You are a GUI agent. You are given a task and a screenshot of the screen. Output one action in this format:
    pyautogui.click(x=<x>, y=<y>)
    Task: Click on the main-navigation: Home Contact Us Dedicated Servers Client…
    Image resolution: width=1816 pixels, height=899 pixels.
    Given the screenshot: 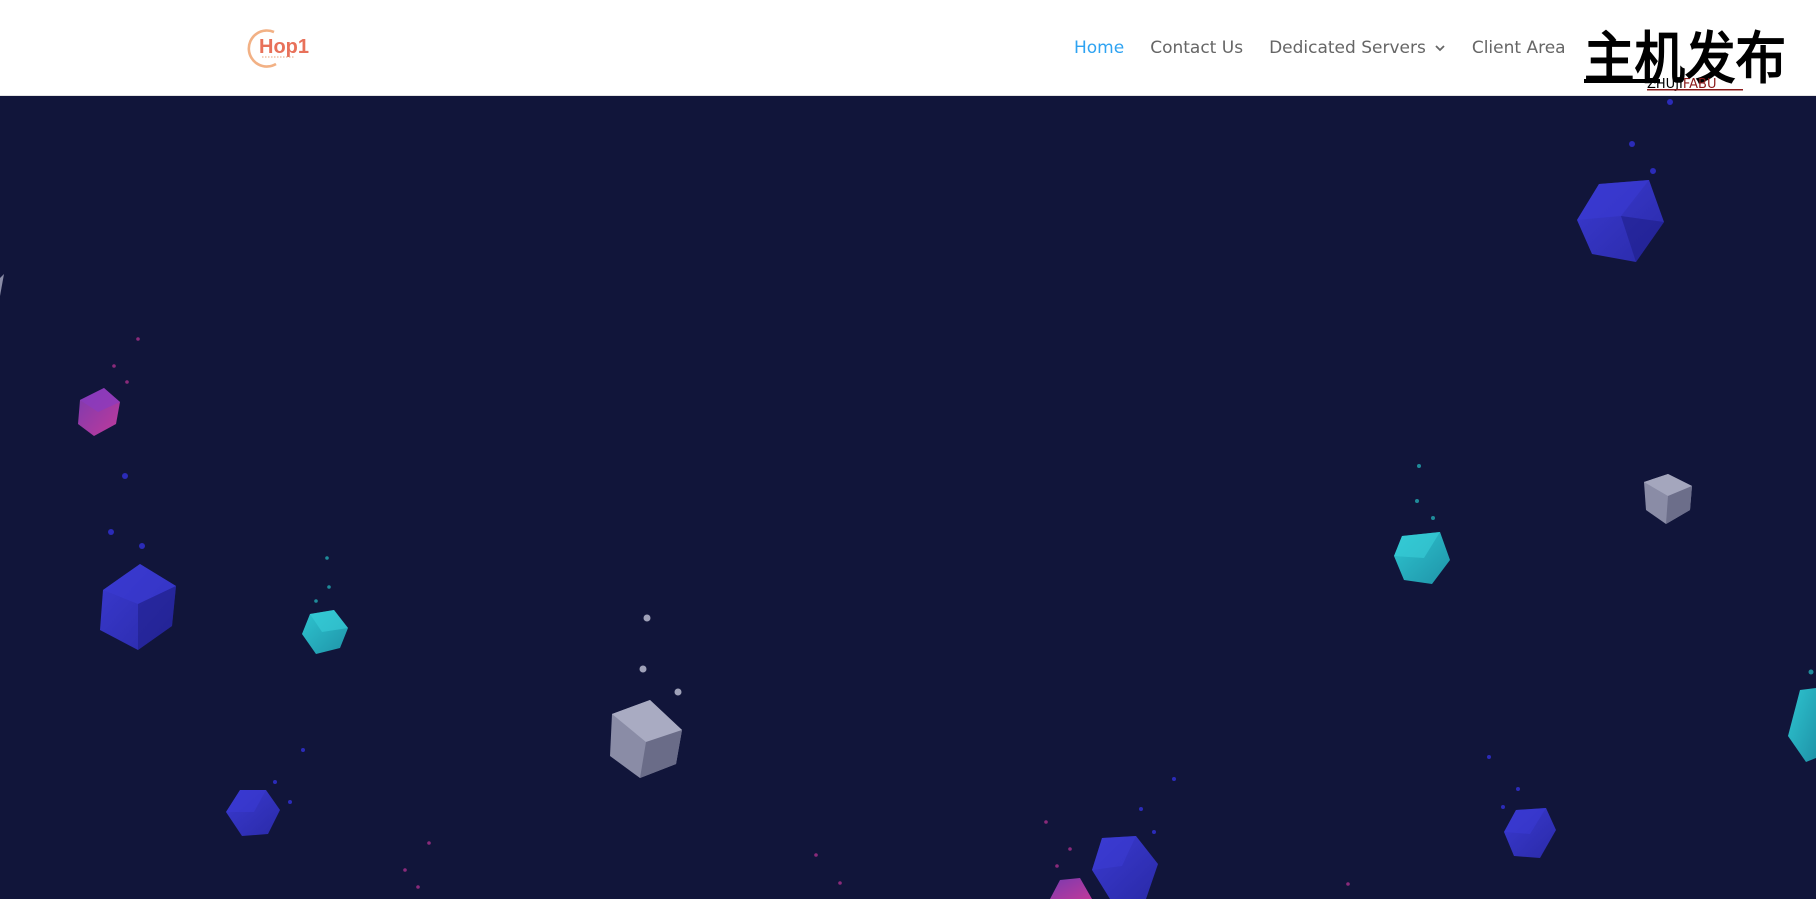 What is the action you would take?
    pyautogui.click(x=1320, y=48)
    